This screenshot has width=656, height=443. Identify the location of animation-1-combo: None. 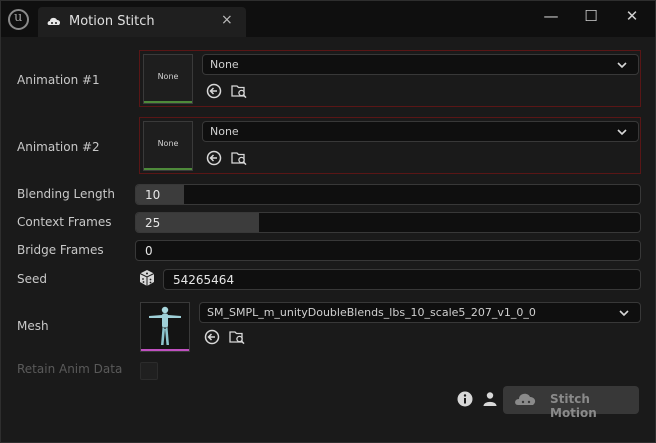
(420, 64).